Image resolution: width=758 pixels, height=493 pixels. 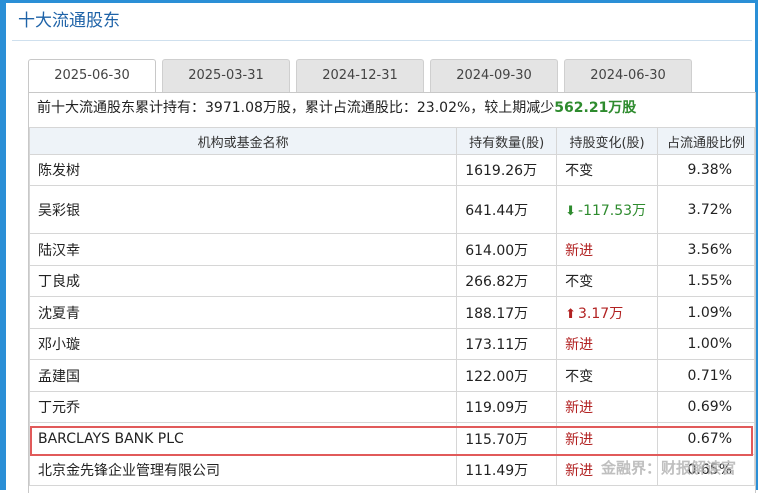 I want to click on holder-ratio: 1.55%, so click(x=706, y=281).